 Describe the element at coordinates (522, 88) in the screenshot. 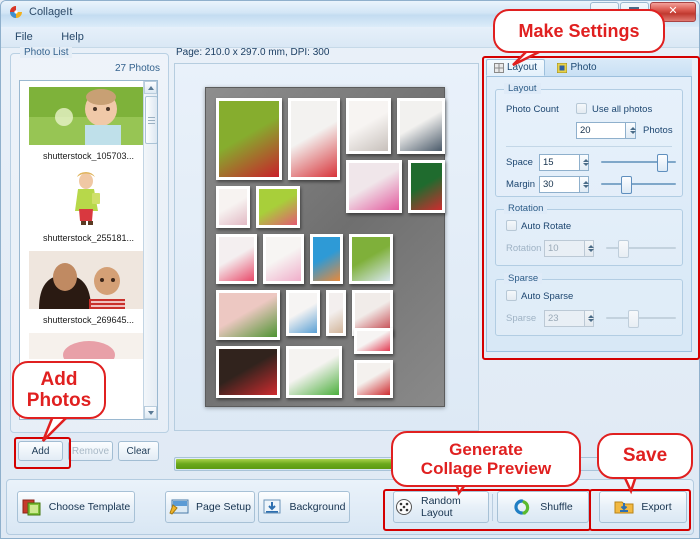

I see `layout-group-label: Layout` at that location.